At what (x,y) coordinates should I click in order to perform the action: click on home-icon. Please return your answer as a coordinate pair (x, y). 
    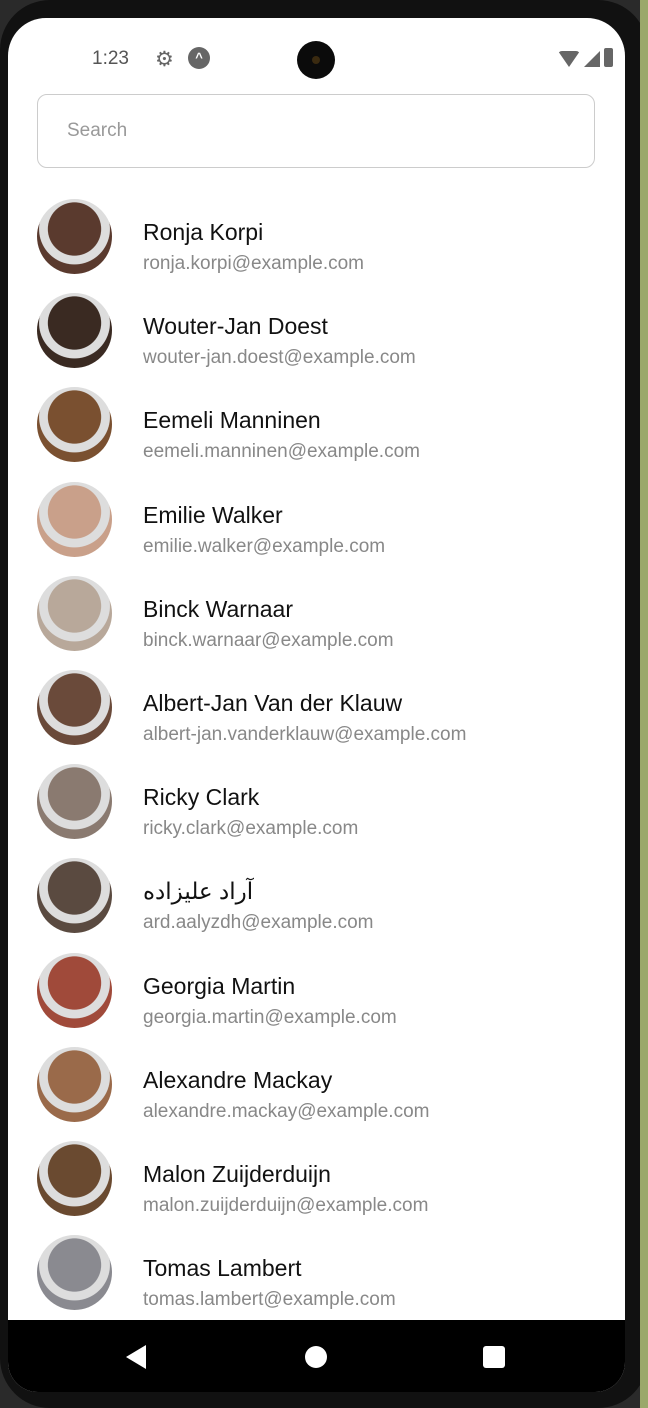
    Looking at the image, I should click on (316, 1357).